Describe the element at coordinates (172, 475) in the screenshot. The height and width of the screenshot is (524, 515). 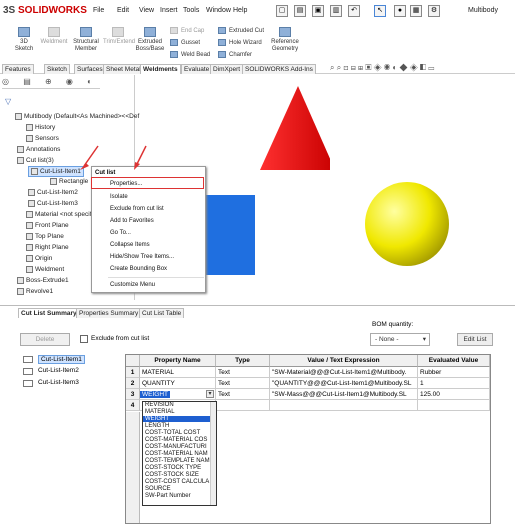
I see `dropdown-option: COST-STOCK SIZE` at that location.